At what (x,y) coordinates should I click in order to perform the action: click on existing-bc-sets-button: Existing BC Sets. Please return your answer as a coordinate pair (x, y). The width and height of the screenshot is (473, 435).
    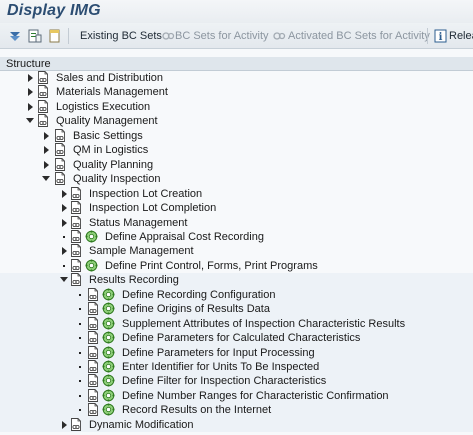
    Looking at the image, I should click on (121, 36).